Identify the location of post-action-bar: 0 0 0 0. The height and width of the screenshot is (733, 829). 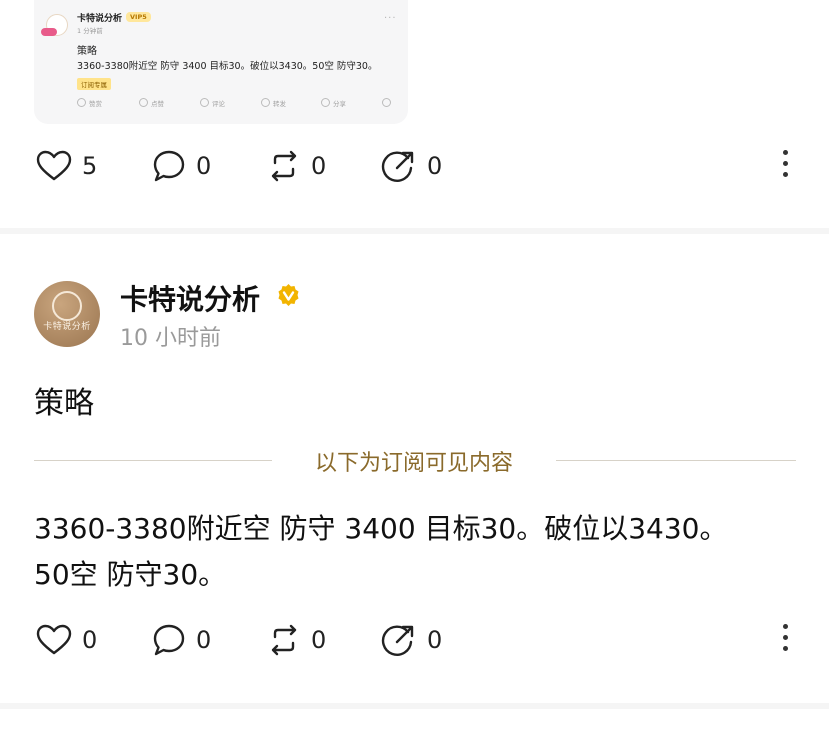
(414, 640).